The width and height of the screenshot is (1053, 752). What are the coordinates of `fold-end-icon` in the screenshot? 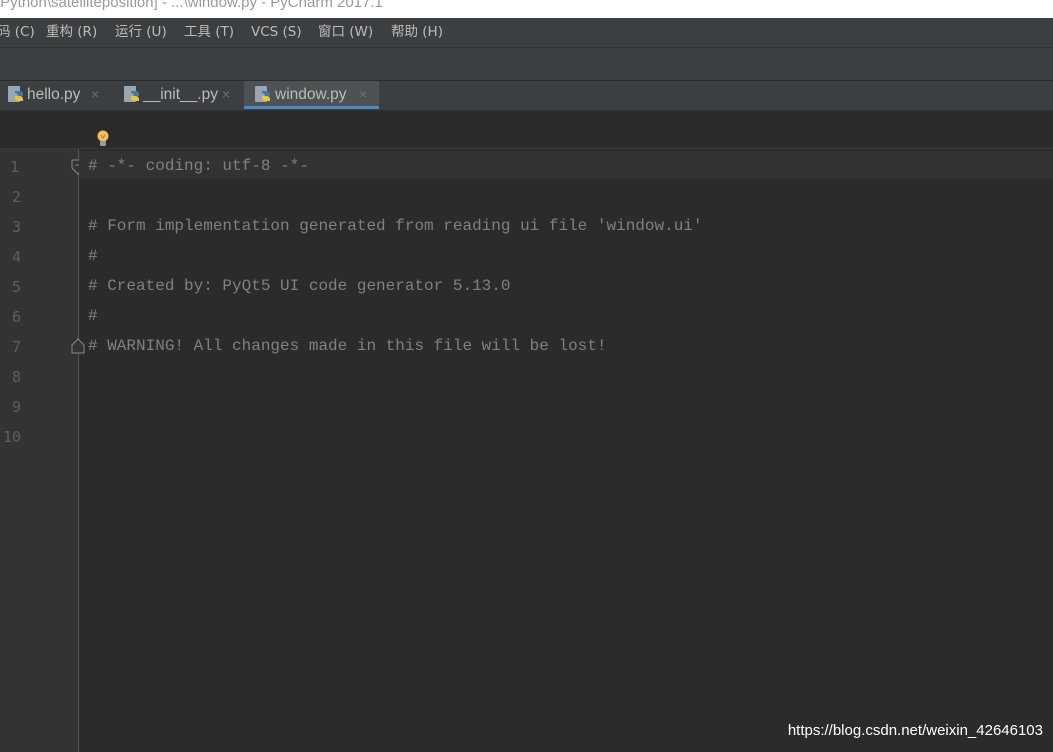 It's located at (78, 348).